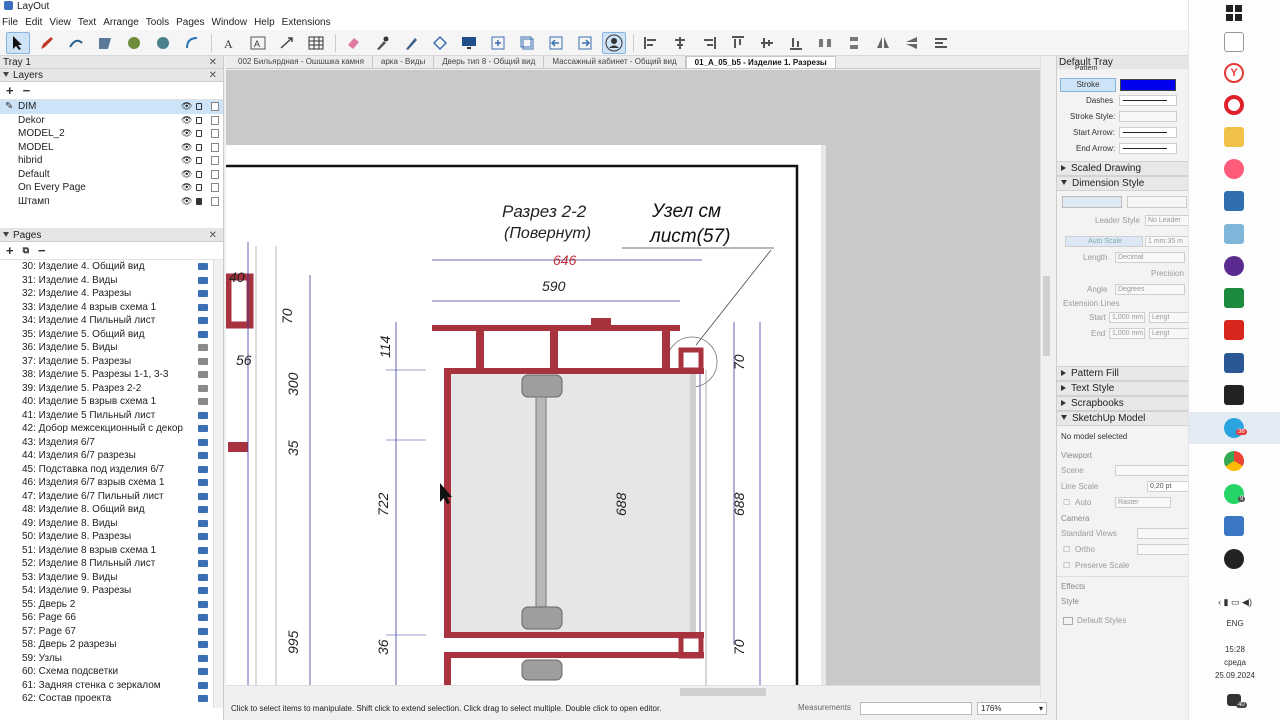 This screenshot has height=720, width=1280. Describe the element at coordinates (111, 551) in the screenshot. I see `page-row: 51: Изделие 8 взрыв схема 1` at that location.